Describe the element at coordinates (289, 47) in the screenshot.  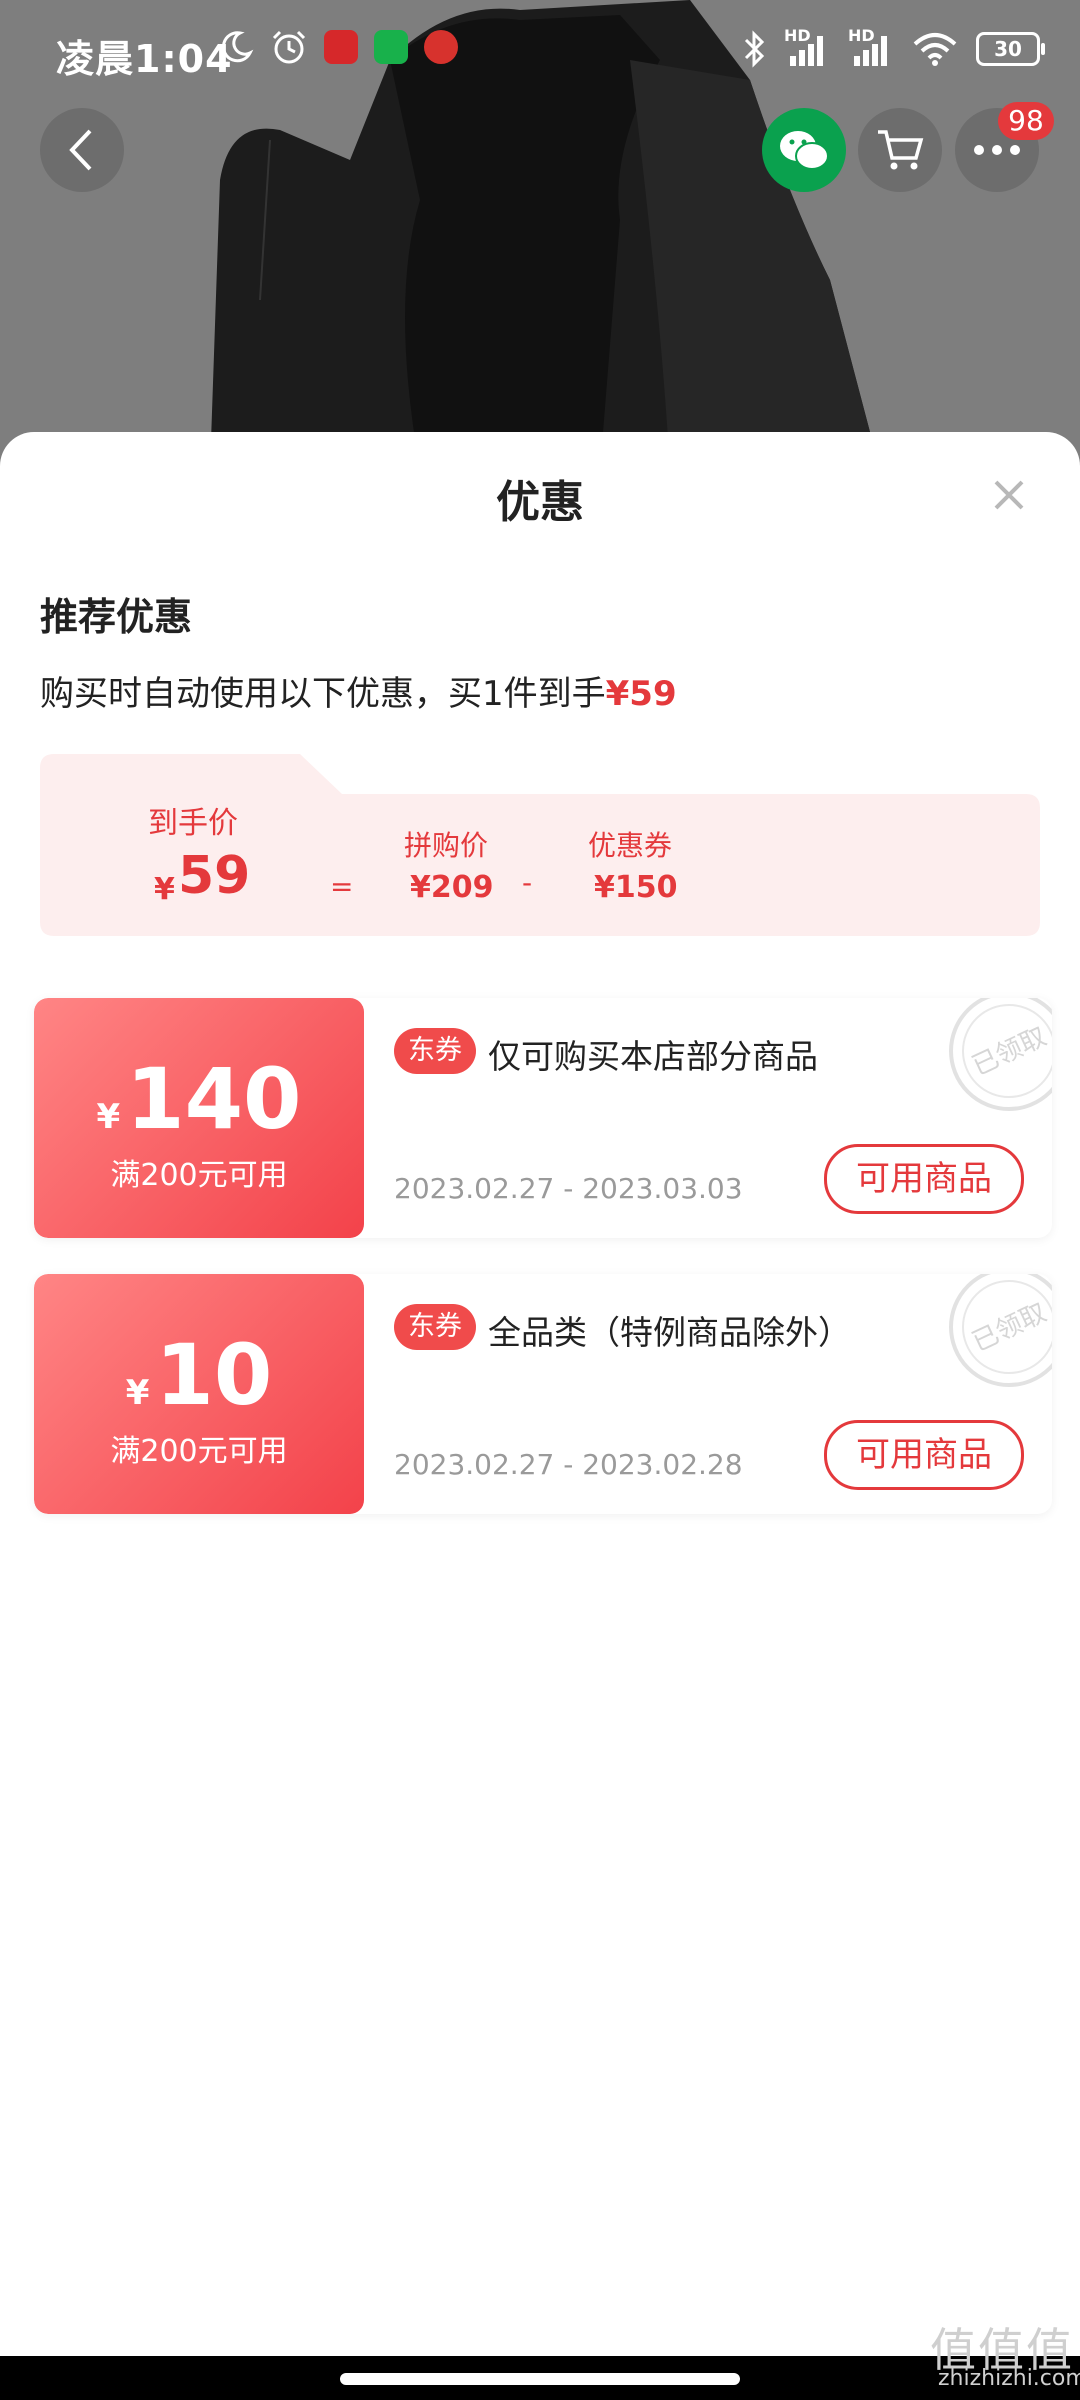
I see `alarm-icon` at that location.